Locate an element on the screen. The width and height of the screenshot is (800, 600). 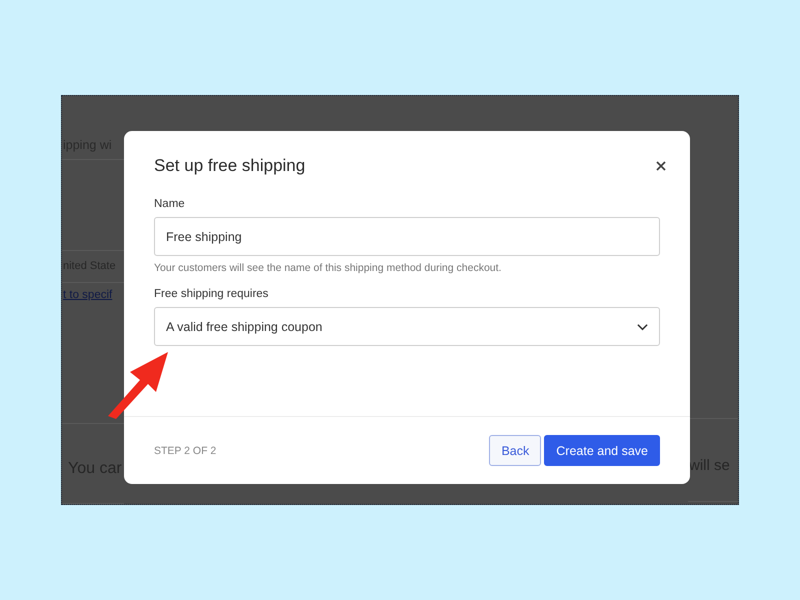
input-field: Free shipping is located at coordinates (407, 236).